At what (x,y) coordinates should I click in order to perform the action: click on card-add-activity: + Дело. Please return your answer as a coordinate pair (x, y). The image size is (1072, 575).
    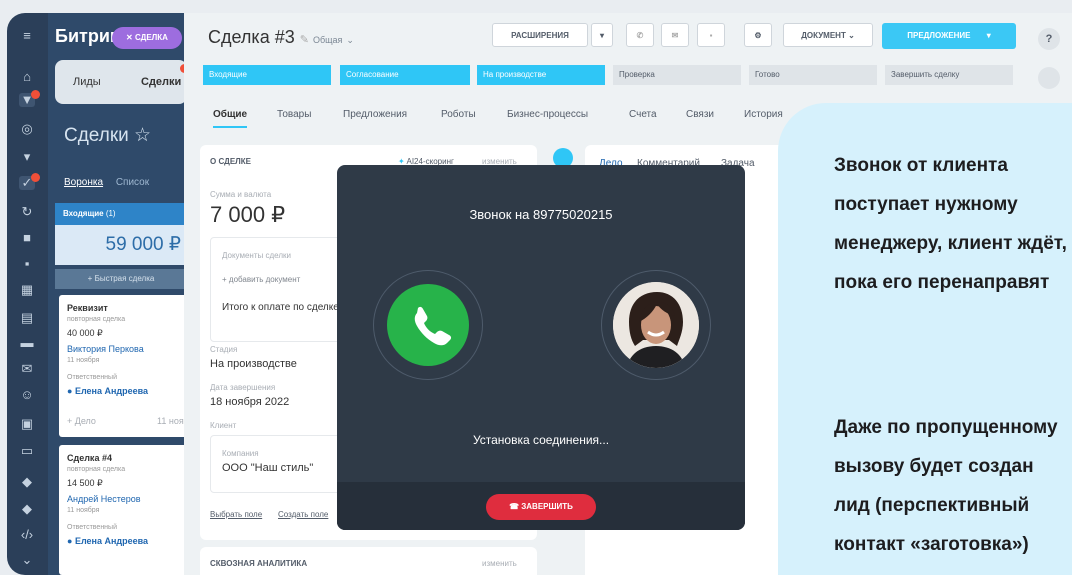
    Looking at the image, I should click on (81, 421).